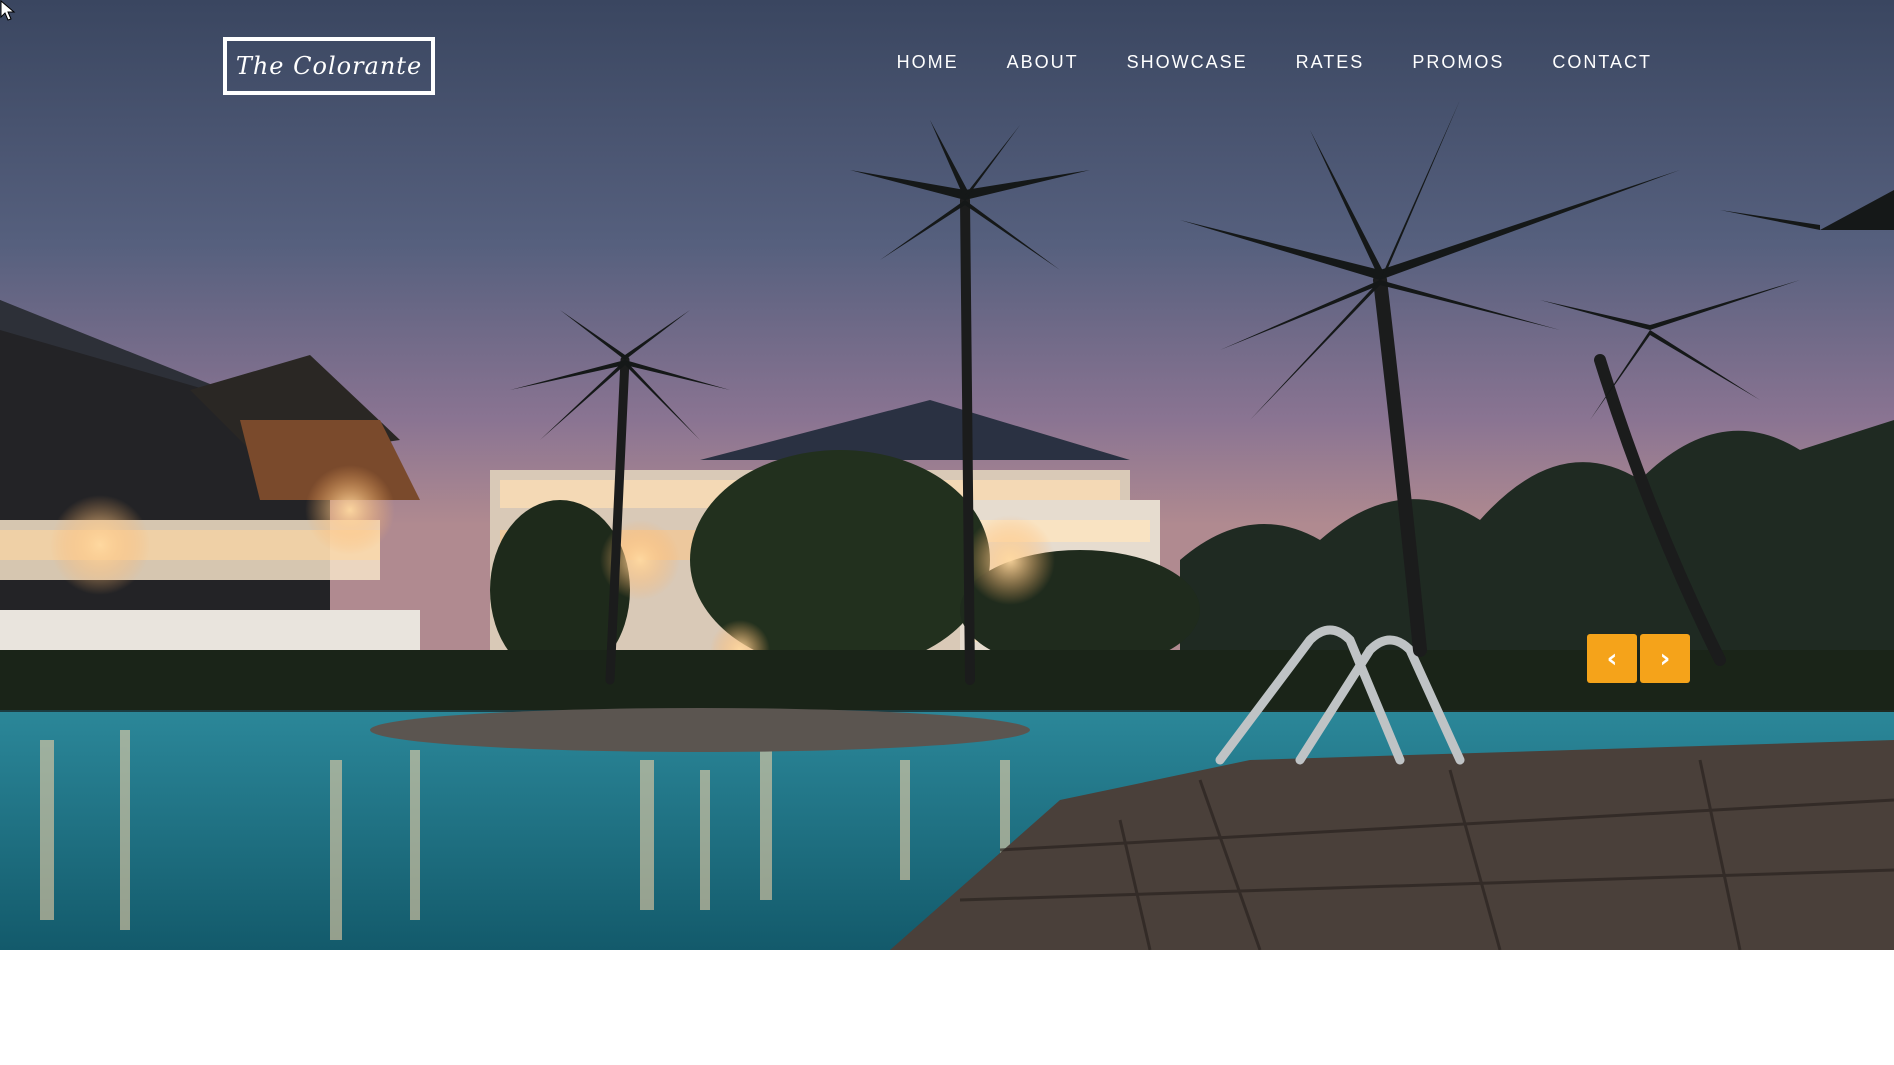  What do you see at coordinates (1250, 62) in the screenshot?
I see `main-nav: HOME ABOUT SHOWCASE RATES PROMOS CONTACT` at bounding box center [1250, 62].